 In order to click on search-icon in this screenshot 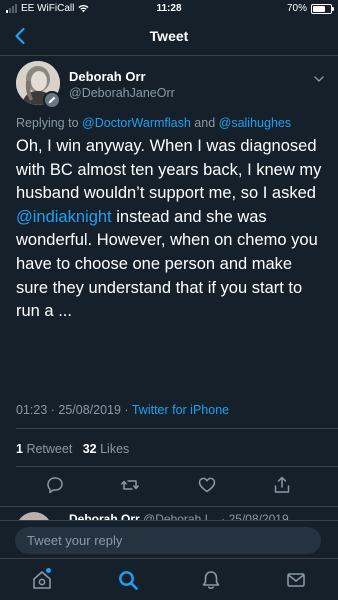, I will do `click(128, 580)`.